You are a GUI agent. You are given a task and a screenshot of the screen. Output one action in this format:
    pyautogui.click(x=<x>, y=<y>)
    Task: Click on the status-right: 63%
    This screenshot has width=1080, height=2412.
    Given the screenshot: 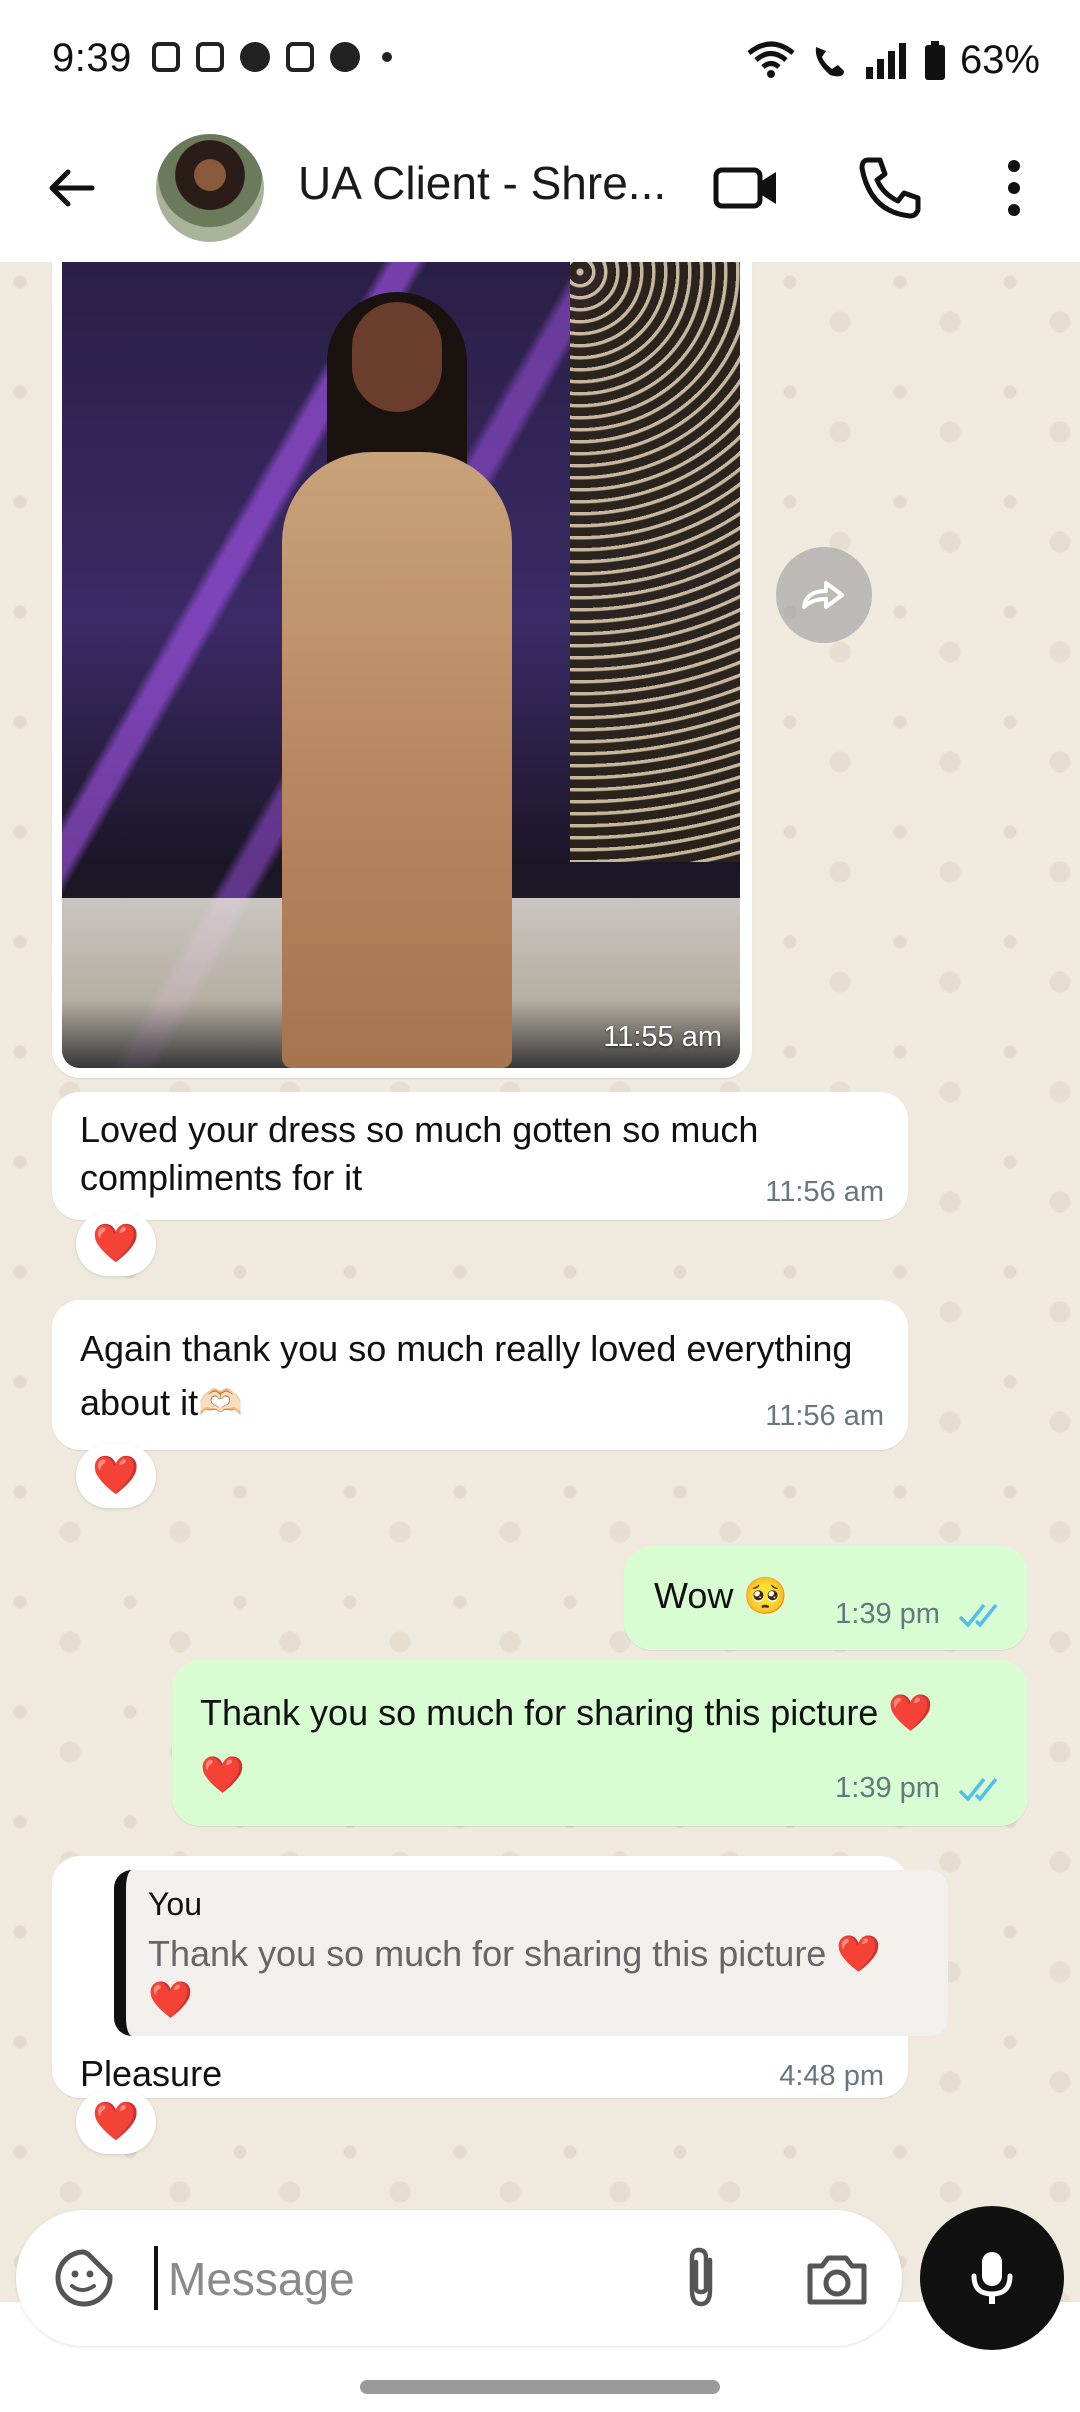 What is the action you would take?
    pyautogui.click(x=893, y=60)
    